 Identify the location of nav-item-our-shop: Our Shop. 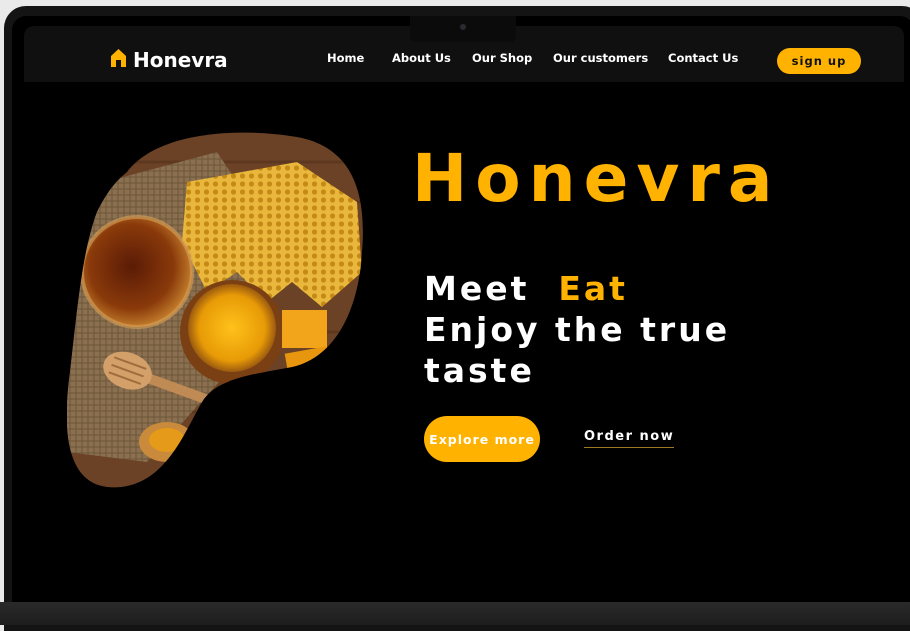
(502, 58).